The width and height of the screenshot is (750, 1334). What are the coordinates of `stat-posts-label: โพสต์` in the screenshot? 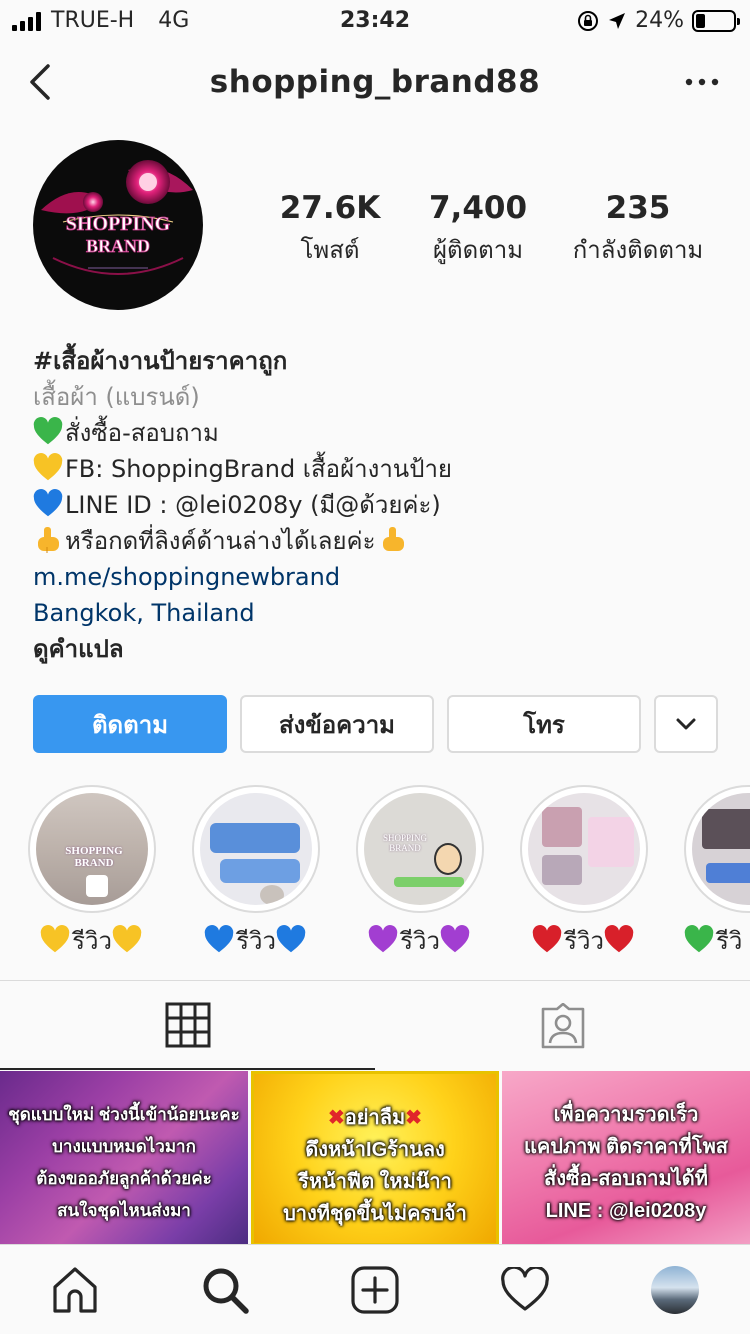 It's located at (330, 250).